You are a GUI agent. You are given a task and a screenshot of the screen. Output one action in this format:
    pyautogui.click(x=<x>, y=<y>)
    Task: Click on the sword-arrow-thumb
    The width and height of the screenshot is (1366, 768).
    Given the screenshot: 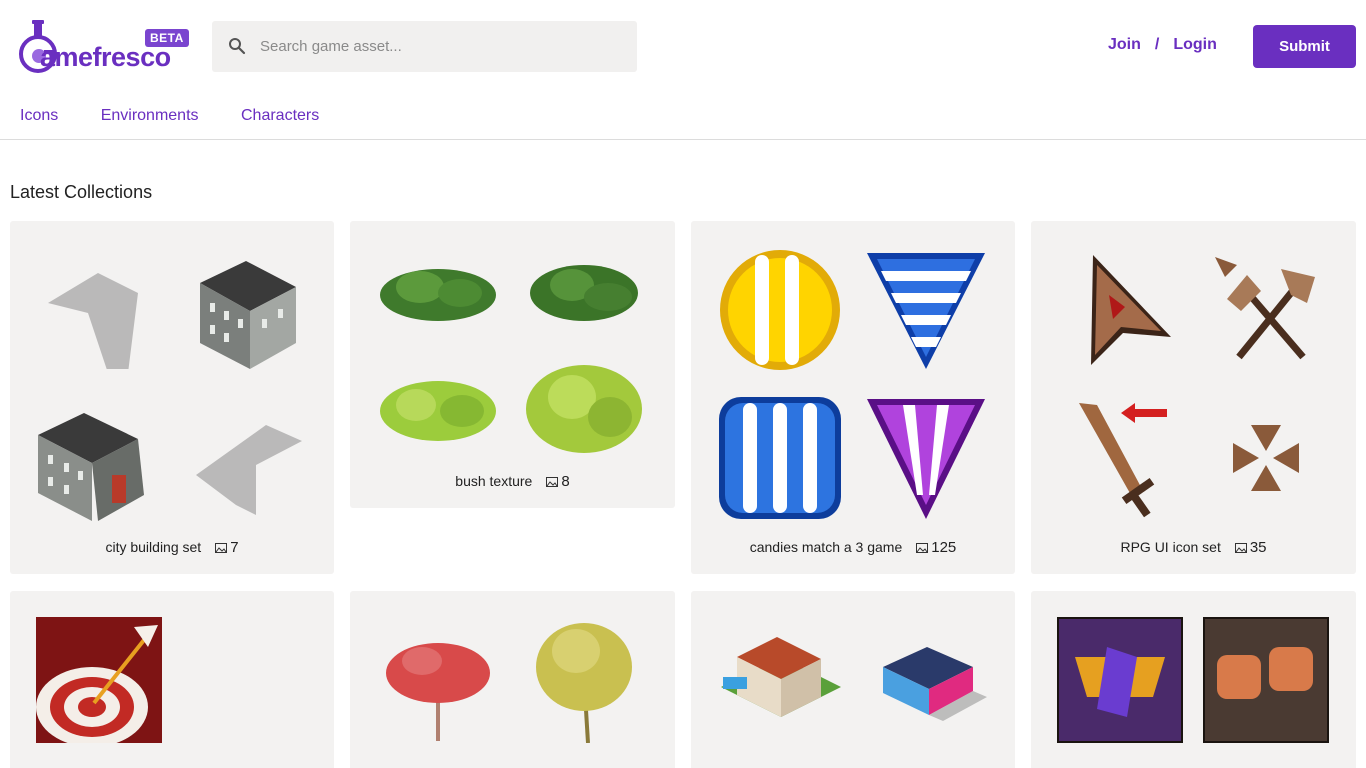 What is the action you would take?
    pyautogui.click(x=1123, y=460)
    